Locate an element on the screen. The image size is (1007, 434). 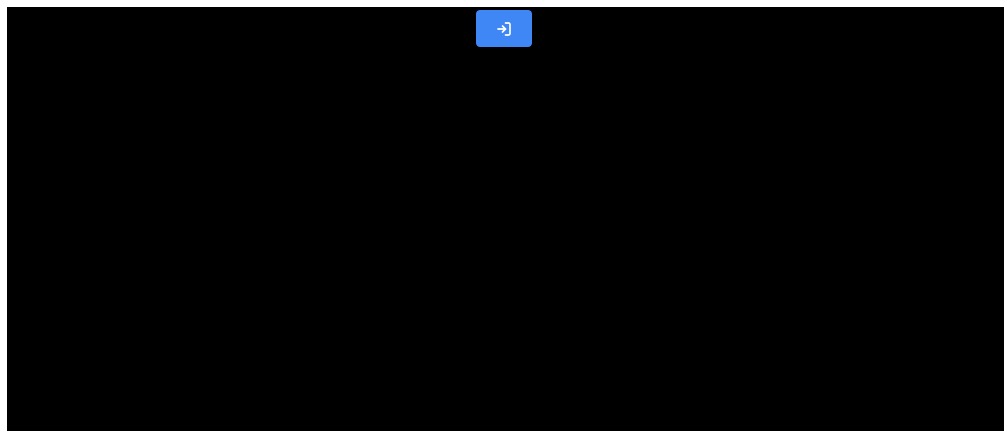
enter-button is located at coordinates (504, 28).